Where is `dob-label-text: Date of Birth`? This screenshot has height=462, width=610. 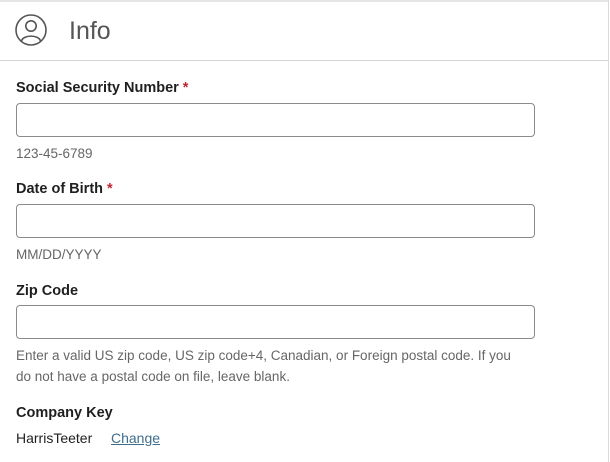
dob-label-text: Date of Birth is located at coordinates (59, 189).